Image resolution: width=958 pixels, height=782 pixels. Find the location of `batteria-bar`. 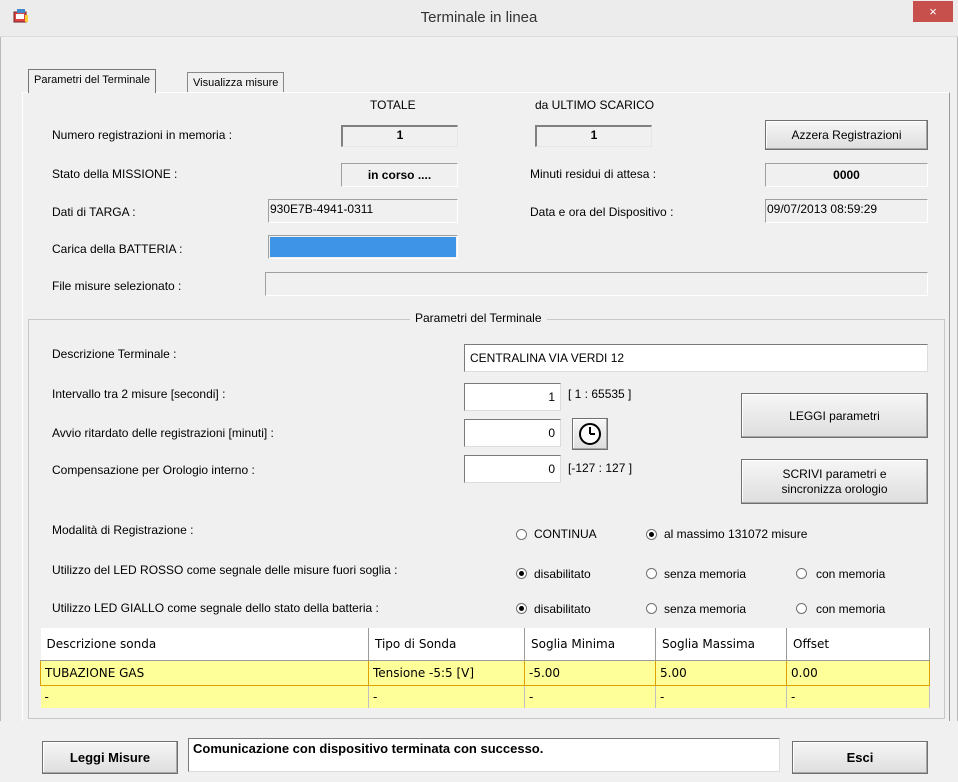

batteria-bar is located at coordinates (363, 247).